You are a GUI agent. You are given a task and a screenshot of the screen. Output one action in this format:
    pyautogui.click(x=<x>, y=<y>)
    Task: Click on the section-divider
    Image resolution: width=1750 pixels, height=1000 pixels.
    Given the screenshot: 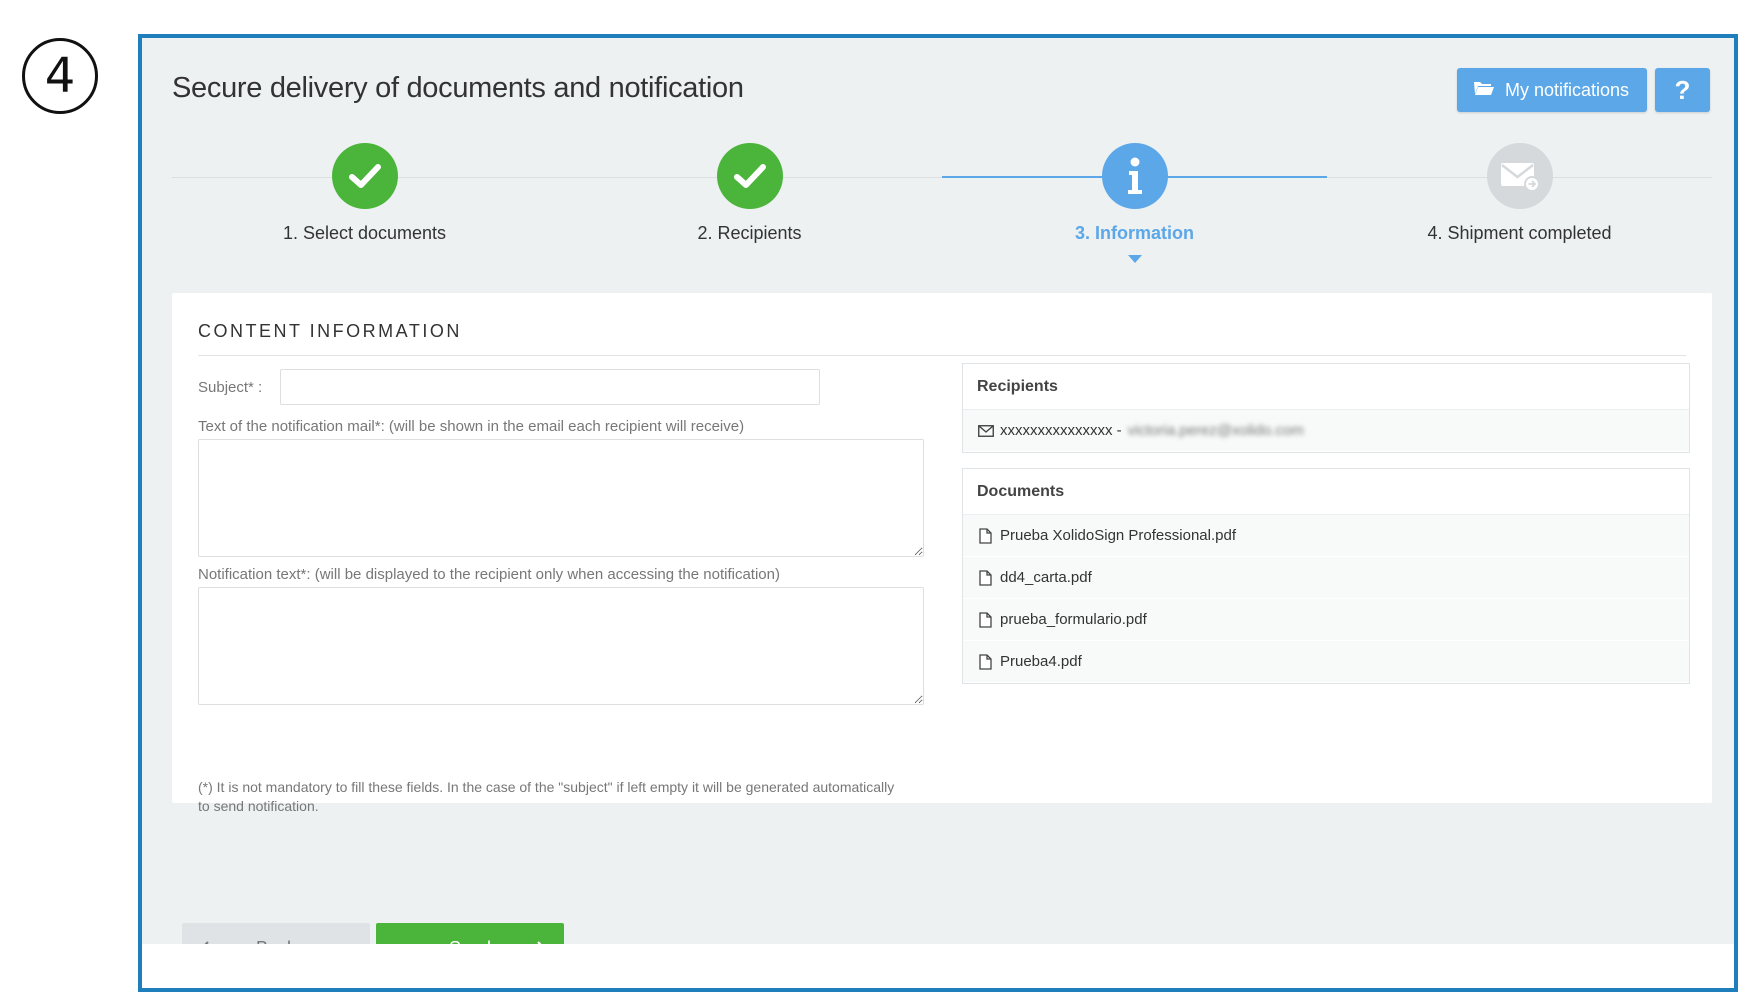 What is the action you would take?
    pyautogui.click(x=942, y=355)
    